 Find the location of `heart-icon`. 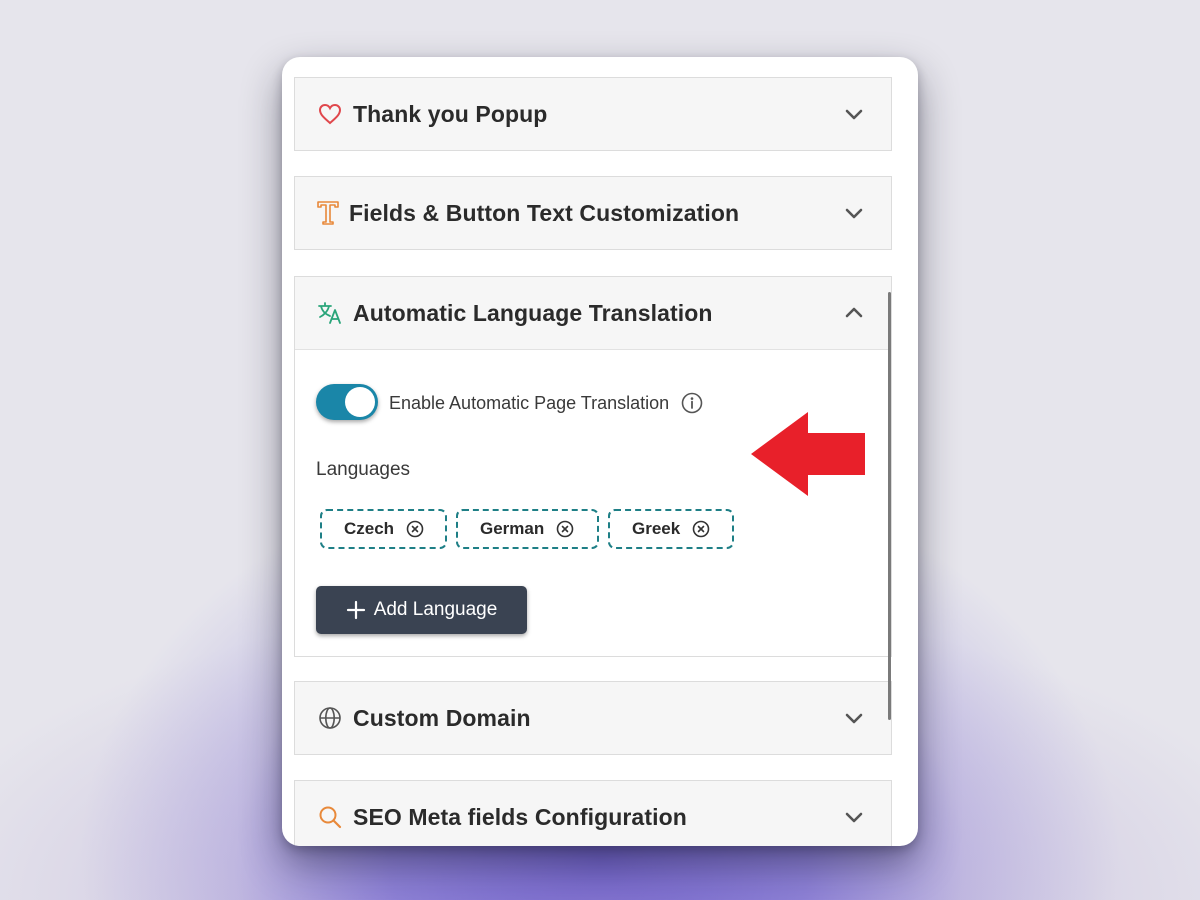

heart-icon is located at coordinates (330, 114).